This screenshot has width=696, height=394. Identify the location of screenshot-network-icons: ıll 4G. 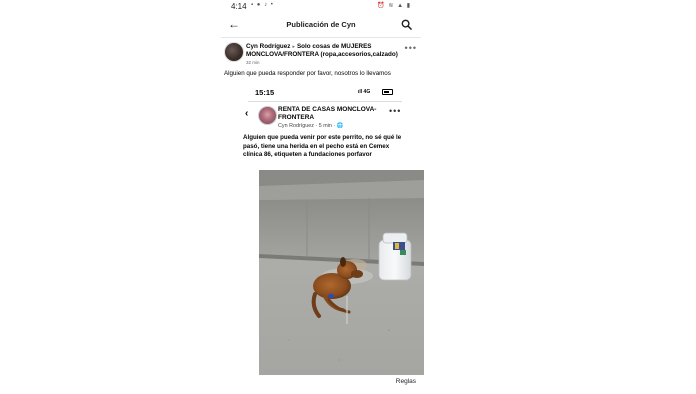
(364, 92).